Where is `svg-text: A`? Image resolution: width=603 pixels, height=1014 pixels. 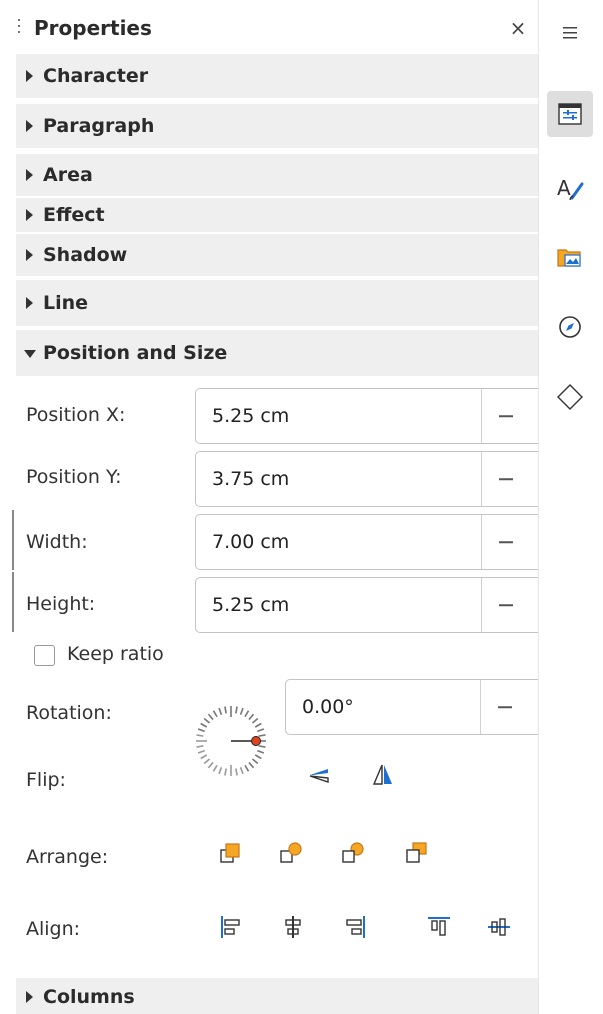
svg-text: A is located at coordinates (564, 188).